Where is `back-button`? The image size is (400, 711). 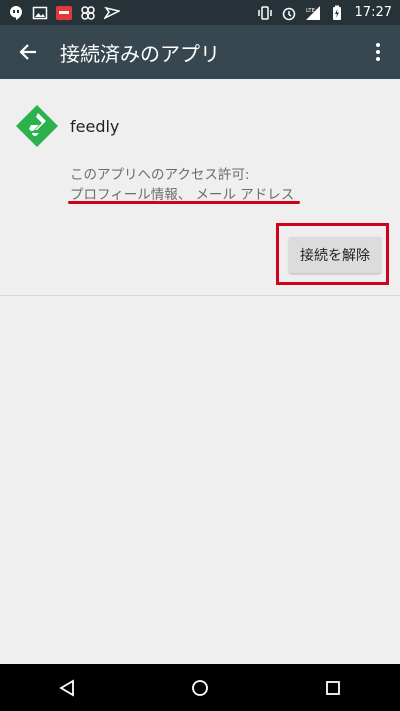
back-button is located at coordinates (28, 52).